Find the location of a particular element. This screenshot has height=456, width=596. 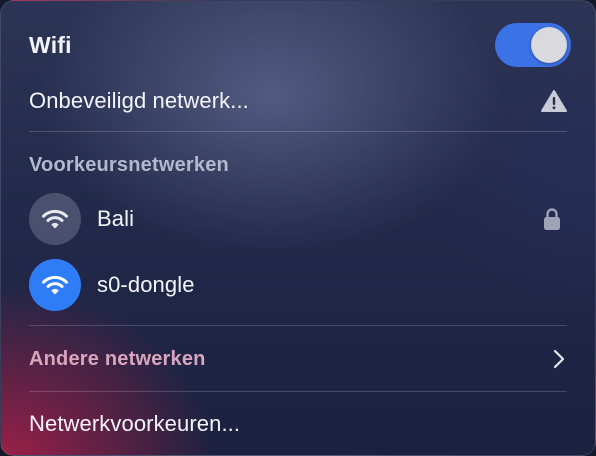

network-item-s0-dongle: s0-dongle is located at coordinates (298, 285).